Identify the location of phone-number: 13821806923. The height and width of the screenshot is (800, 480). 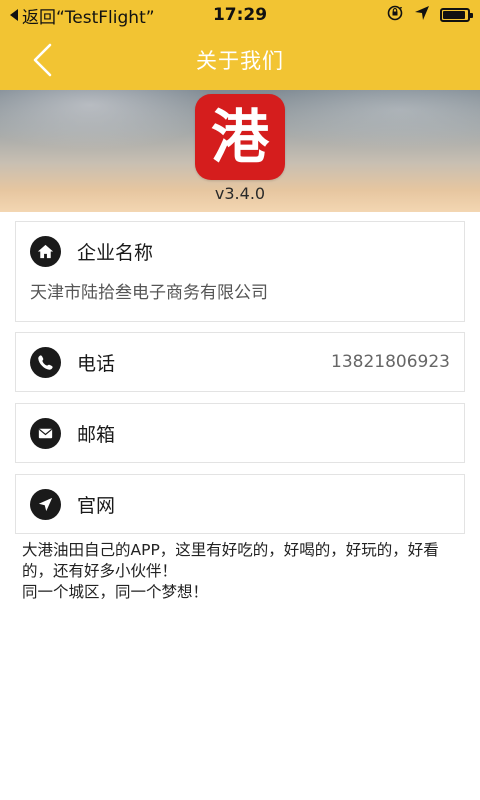
(390, 362).